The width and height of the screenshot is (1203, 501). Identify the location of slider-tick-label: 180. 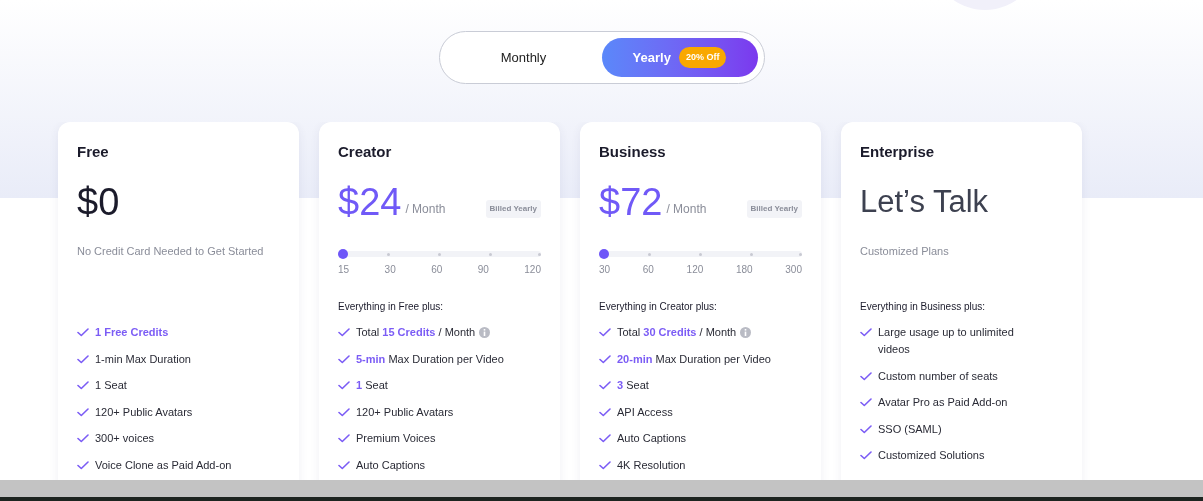
(744, 270).